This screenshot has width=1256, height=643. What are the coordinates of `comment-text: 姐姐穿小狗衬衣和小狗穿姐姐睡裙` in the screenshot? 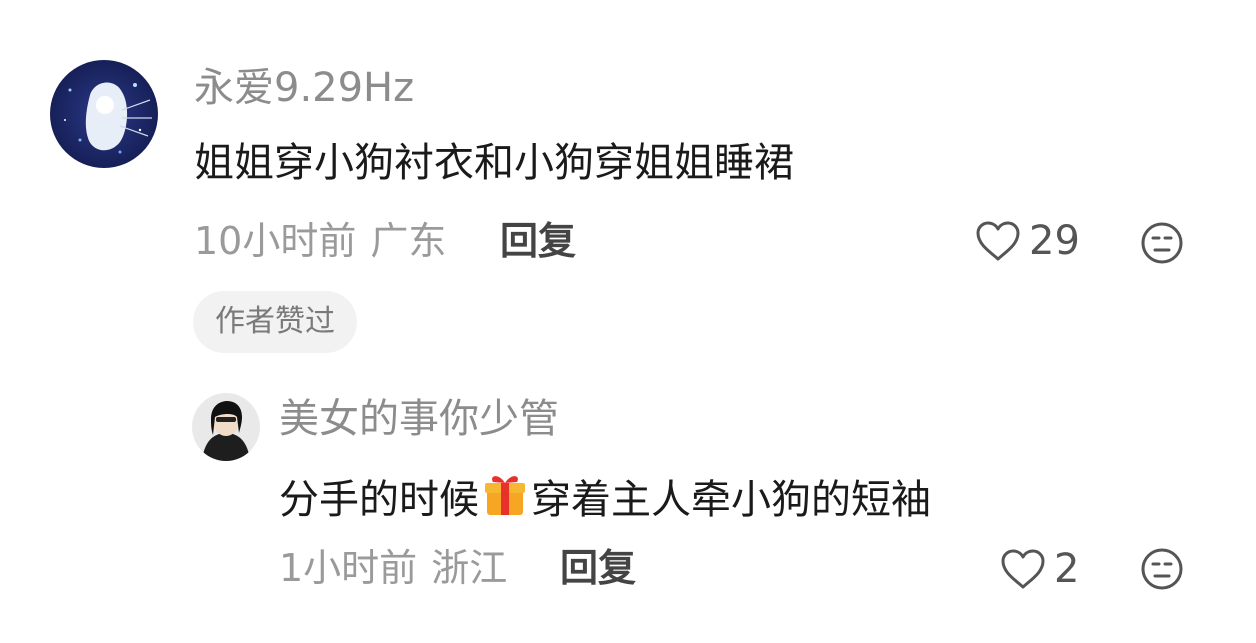 It's located at (494, 163).